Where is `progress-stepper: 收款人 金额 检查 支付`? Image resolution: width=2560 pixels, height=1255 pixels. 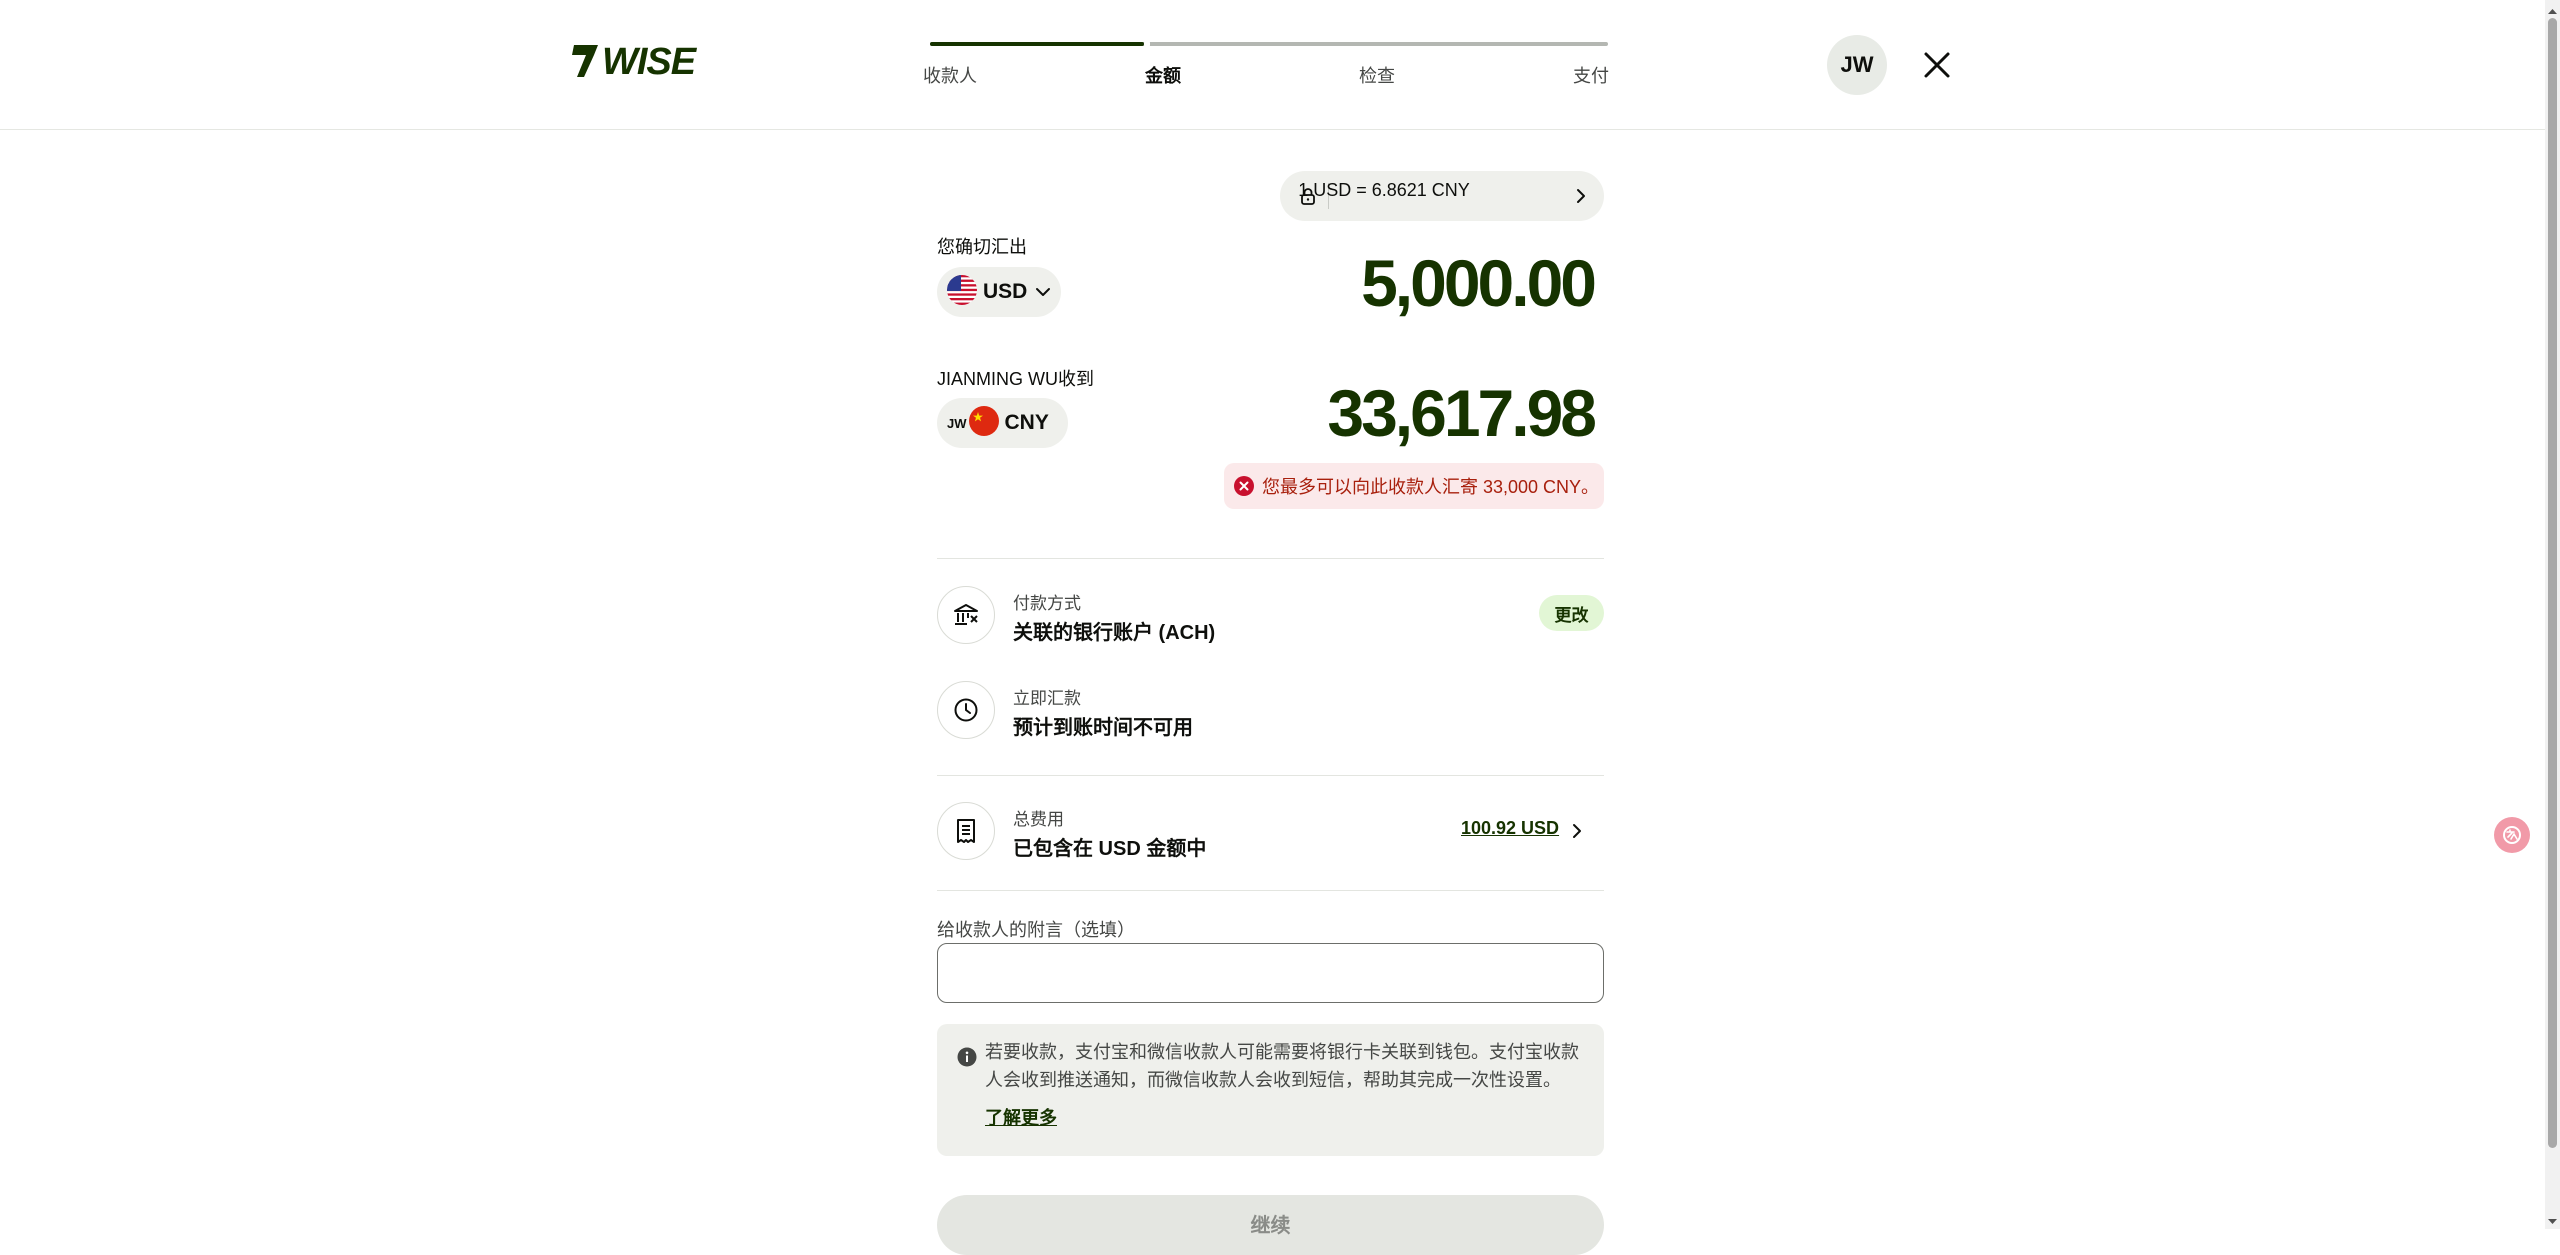
progress-stepper: 收款人 金额 检查 支付 is located at coordinates (1270, 65).